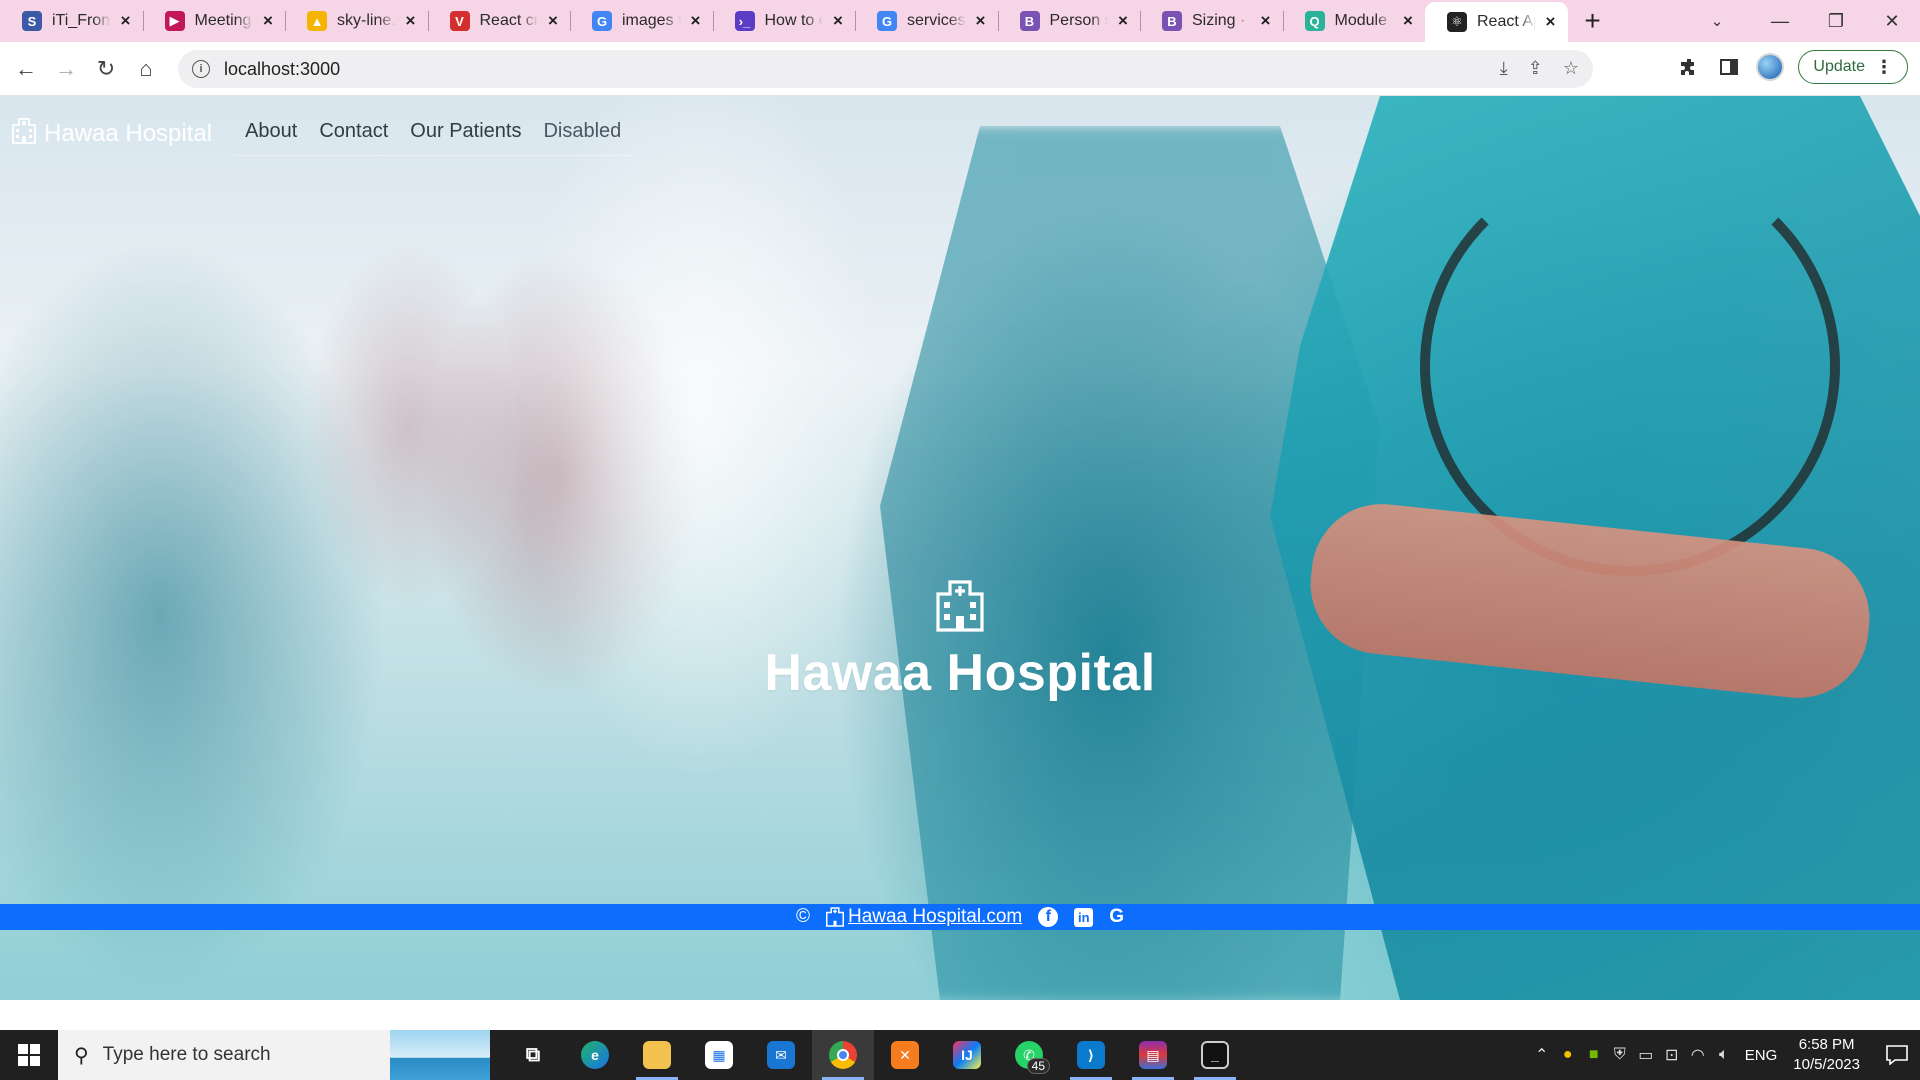 This screenshot has width=1920, height=1080. What do you see at coordinates (366, 21) in the screenshot?
I see `tab-title: sky-line.z` at bounding box center [366, 21].